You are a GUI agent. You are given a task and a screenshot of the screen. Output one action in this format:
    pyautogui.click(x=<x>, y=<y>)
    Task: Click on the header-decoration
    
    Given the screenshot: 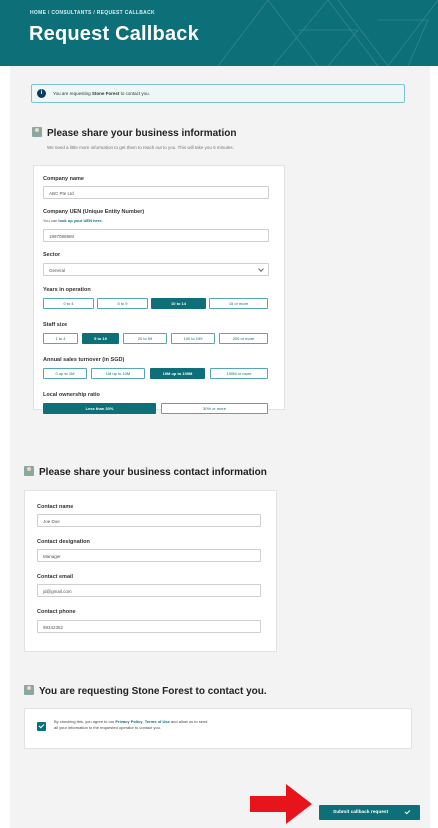 What is the action you would take?
    pyautogui.click(x=327, y=33)
    